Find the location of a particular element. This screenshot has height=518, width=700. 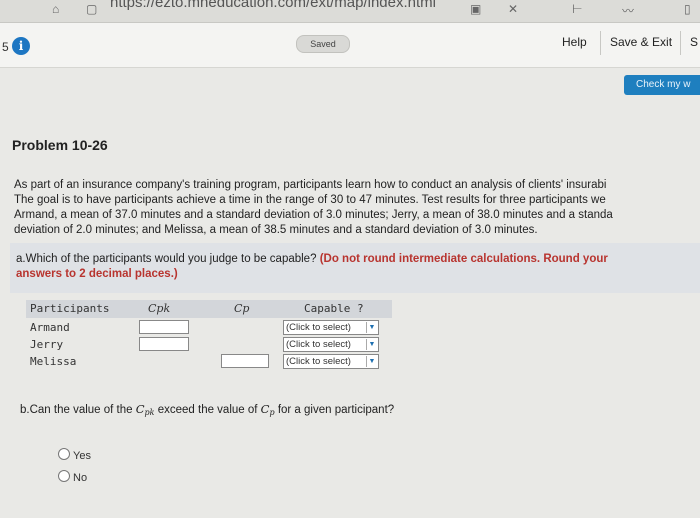

close-tab-icon: ✕ is located at coordinates (513, 9).